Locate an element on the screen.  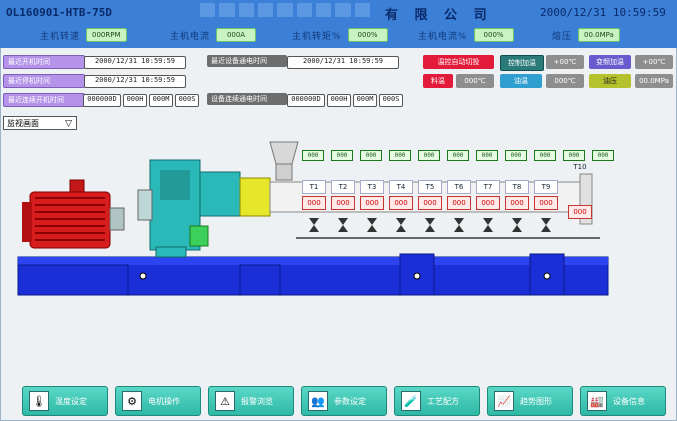
last-power-field: 2000/12/31 10:59:59 is located at coordinates (343, 62).